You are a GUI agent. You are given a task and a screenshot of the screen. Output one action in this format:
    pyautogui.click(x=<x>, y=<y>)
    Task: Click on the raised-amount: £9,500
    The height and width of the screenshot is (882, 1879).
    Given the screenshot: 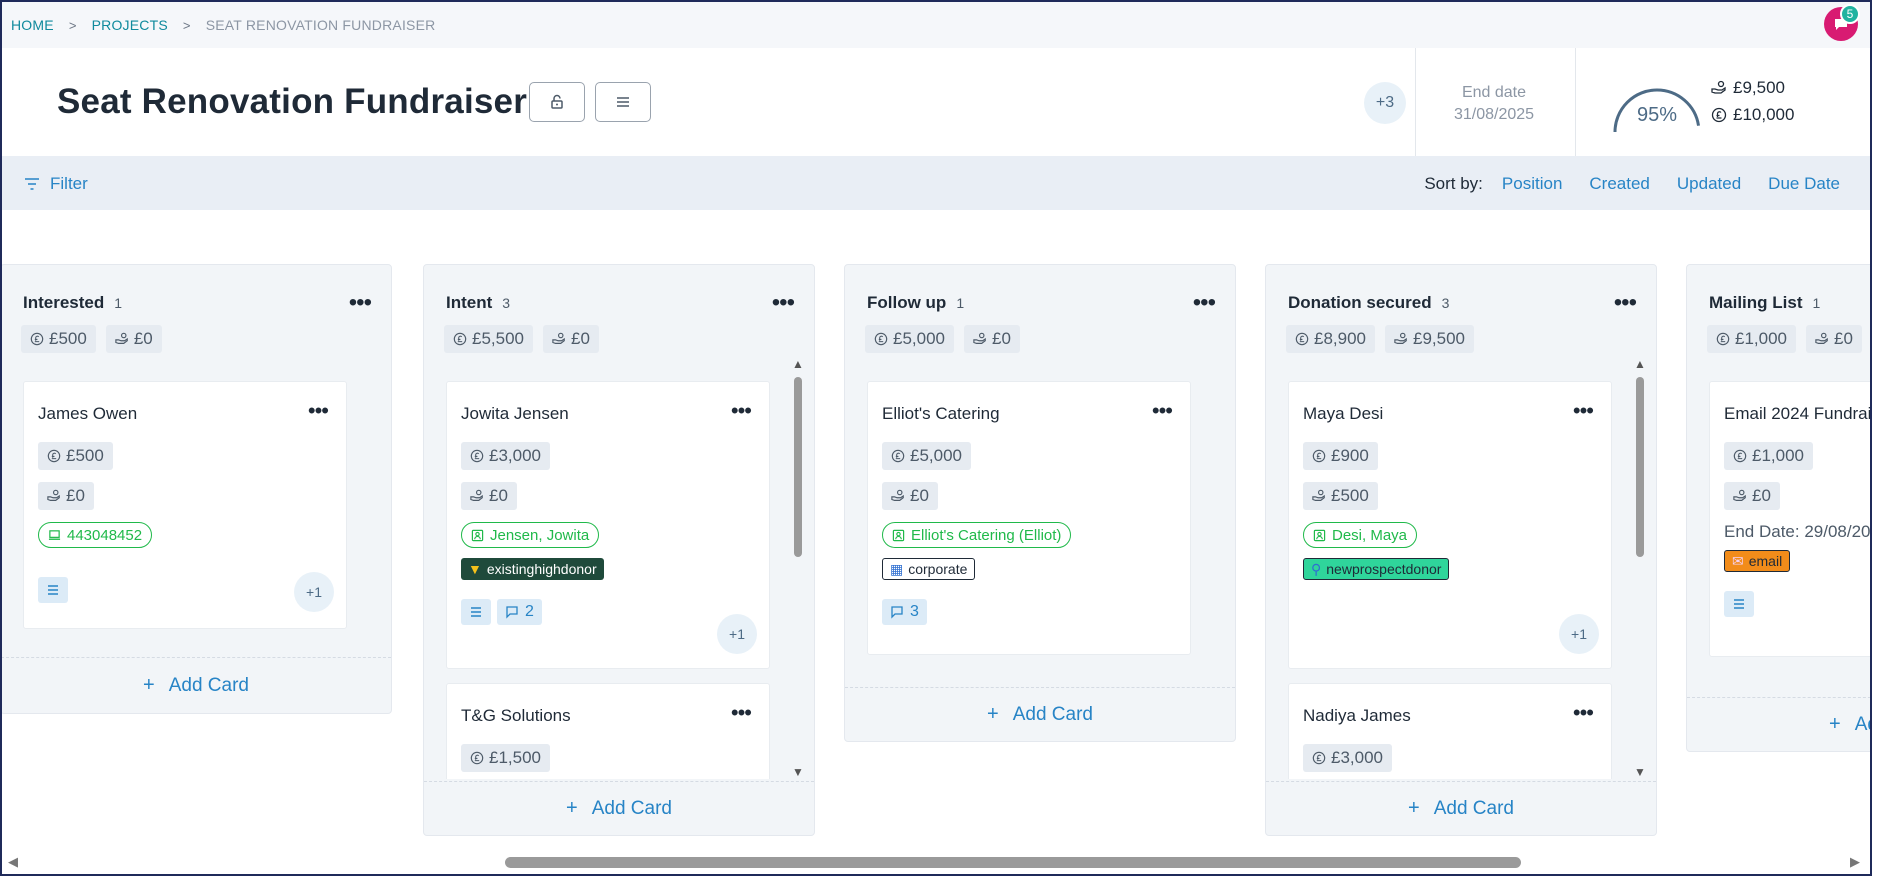 What is the action you would take?
    pyautogui.click(x=1748, y=88)
    